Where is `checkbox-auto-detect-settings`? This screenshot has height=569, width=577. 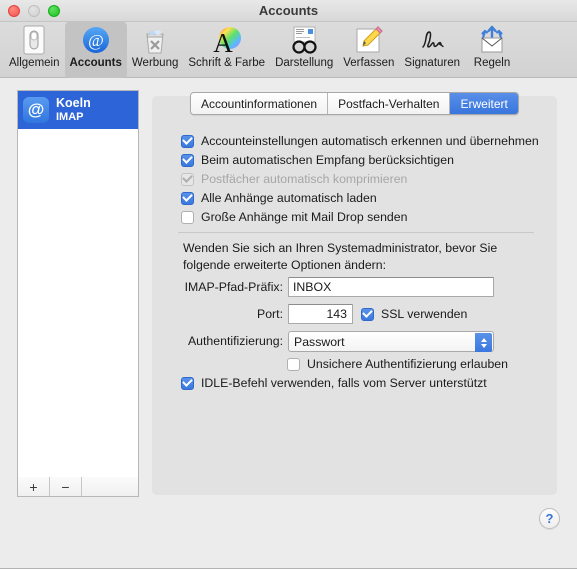
checkbox-auto-detect-settings is located at coordinates (187, 141).